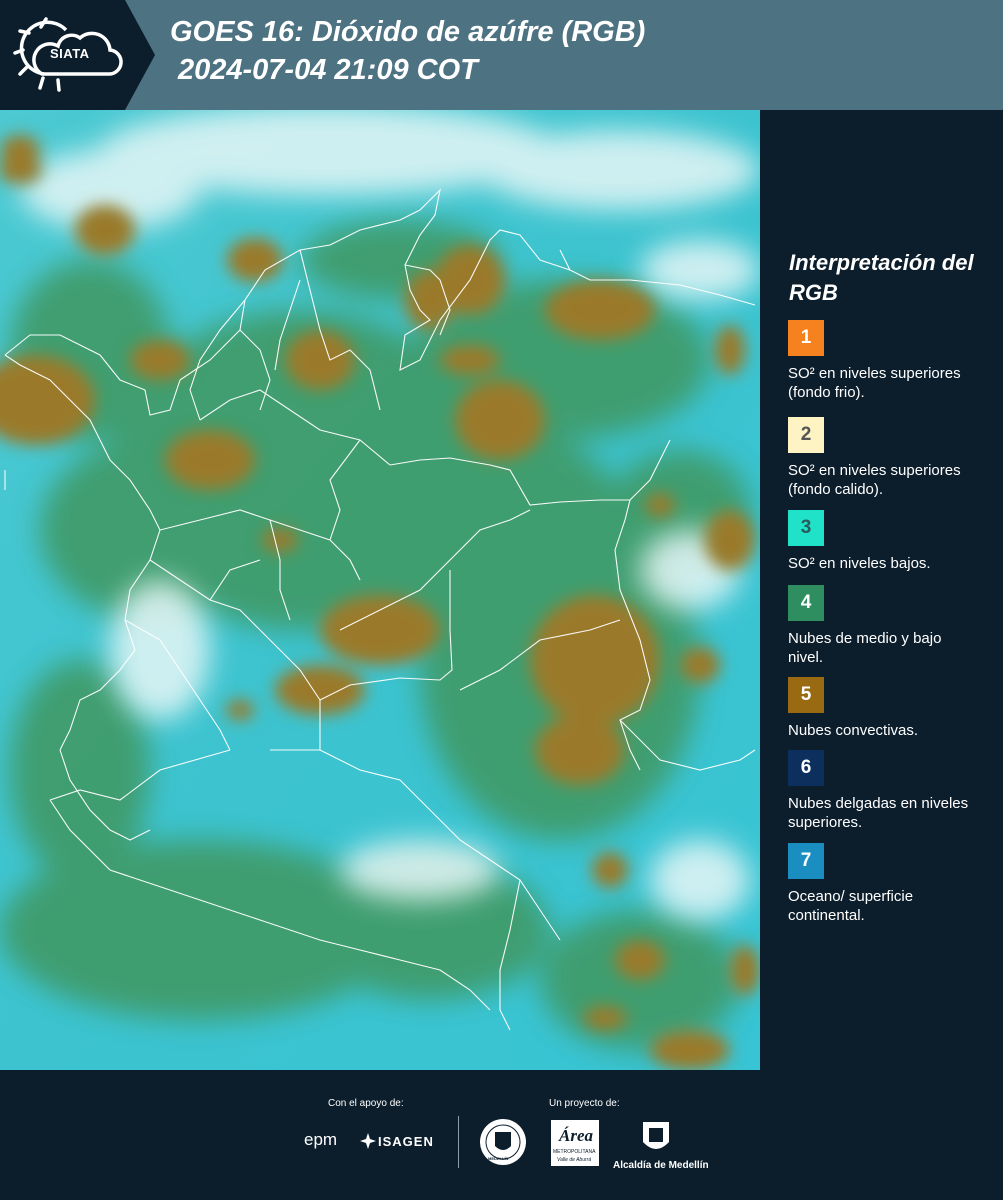 This screenshot has height=1200, width=1003. What do you see at coordinates (881, 277) in the screenshot?
I see `legend-title: Interpretación del RGB` at bounding box center [881, 277].